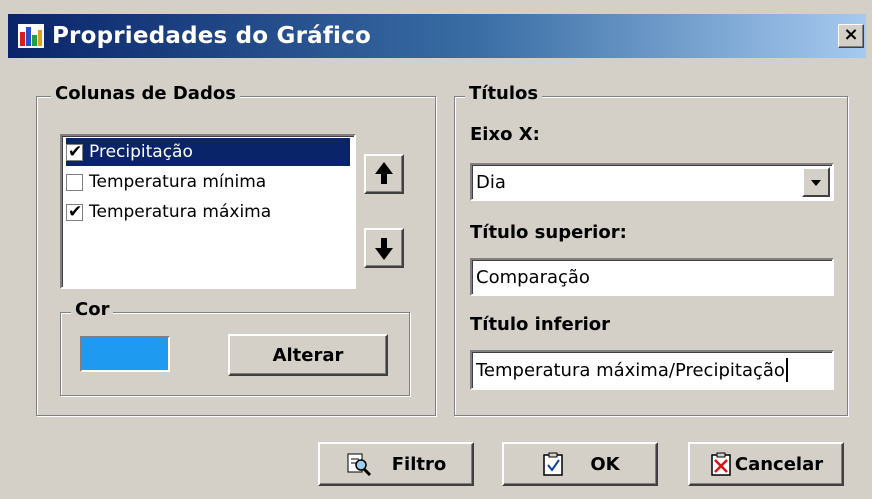 The image size is (872, 499). I want to click on close-button: ×, so click(851, 36).